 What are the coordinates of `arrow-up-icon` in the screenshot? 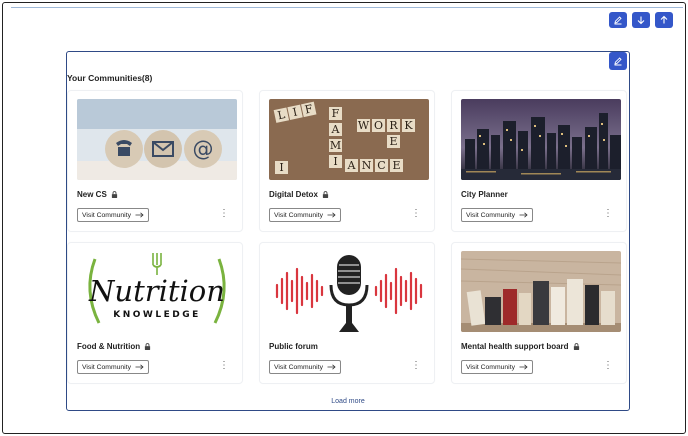 It's located at (664, 19).